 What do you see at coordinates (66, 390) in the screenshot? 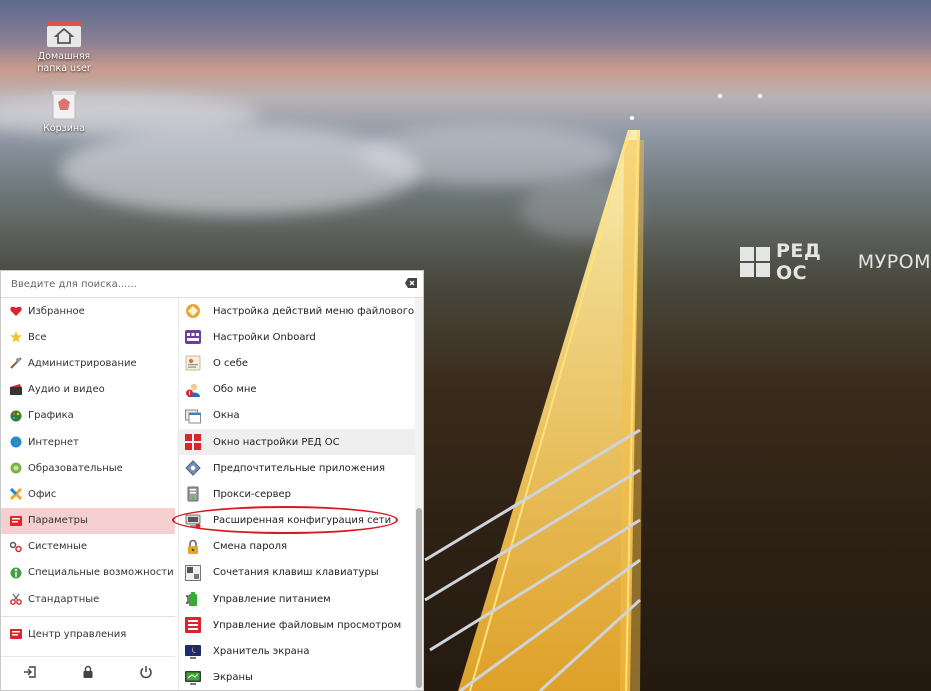
I see `category-label: Аудио и видео` at bounding box center [66, 390].